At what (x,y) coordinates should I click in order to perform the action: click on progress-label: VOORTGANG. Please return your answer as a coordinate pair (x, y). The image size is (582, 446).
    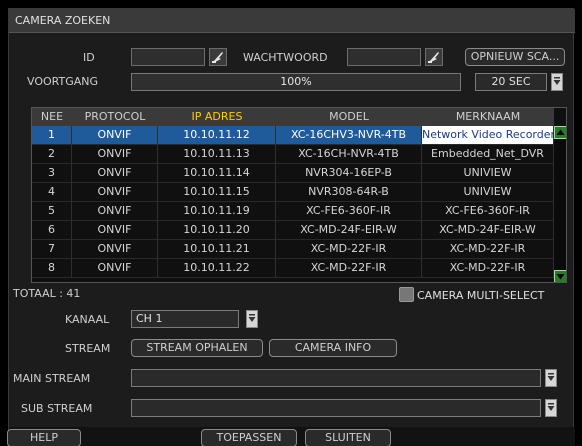
    Looking at the image, I should click on (63, 81).